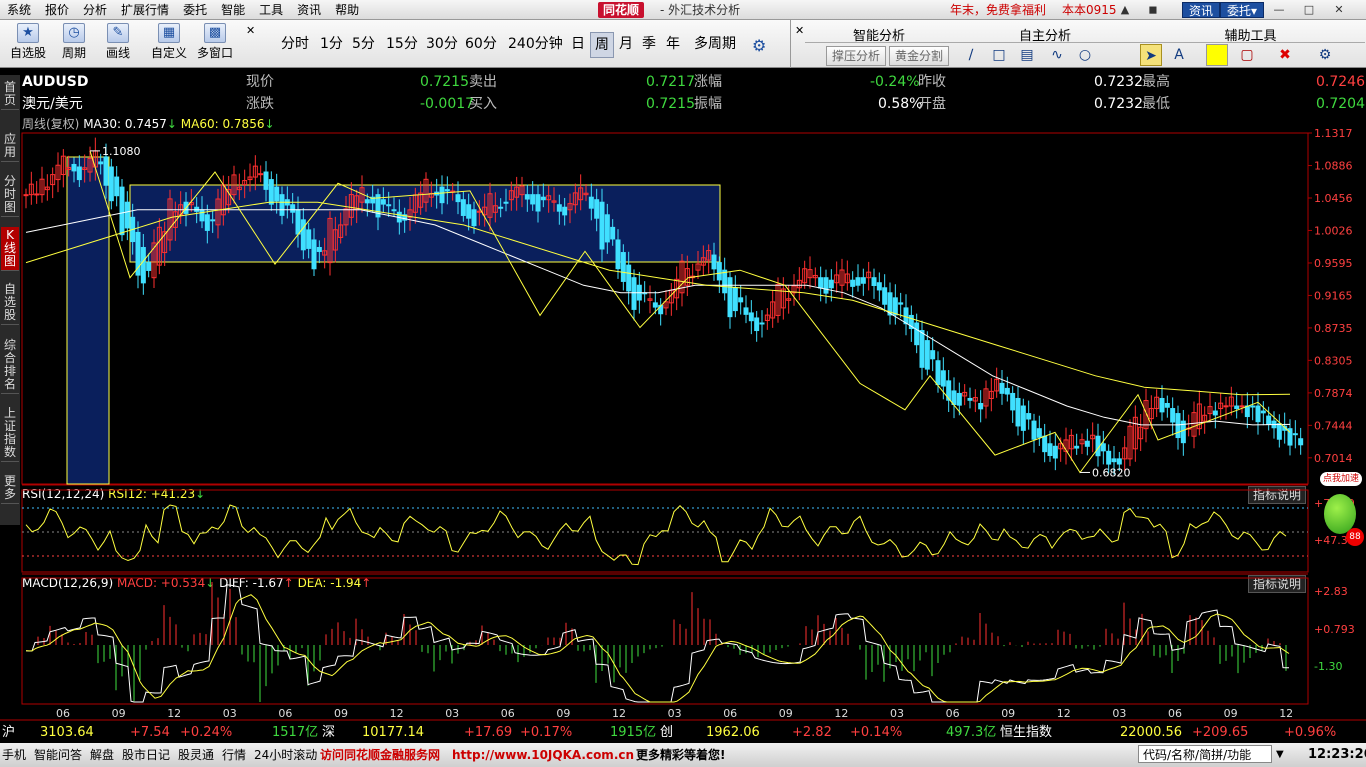 The height and width of the screenshot is (767, 1366). I want to click on period-year: 年, so click(673, 44).